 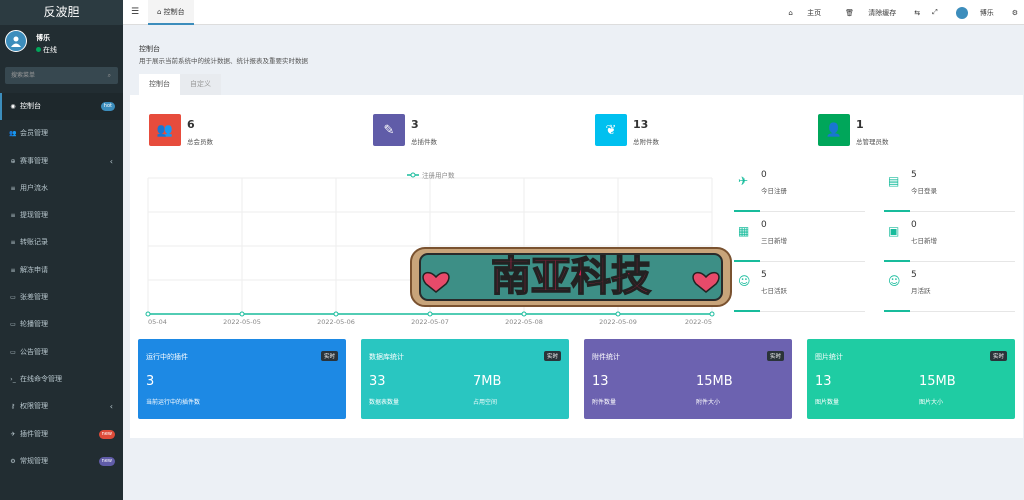 What do you see at coordinates (618, 322) in the screenshot?
I see `x-tick-label: 2022-05-09` at bounding box center [618, 322].